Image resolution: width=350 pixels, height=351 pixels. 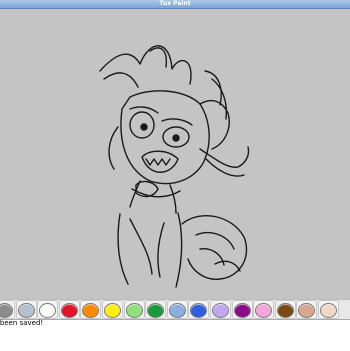 I want to click on color-swatch-green, so click(x=156, y=309).